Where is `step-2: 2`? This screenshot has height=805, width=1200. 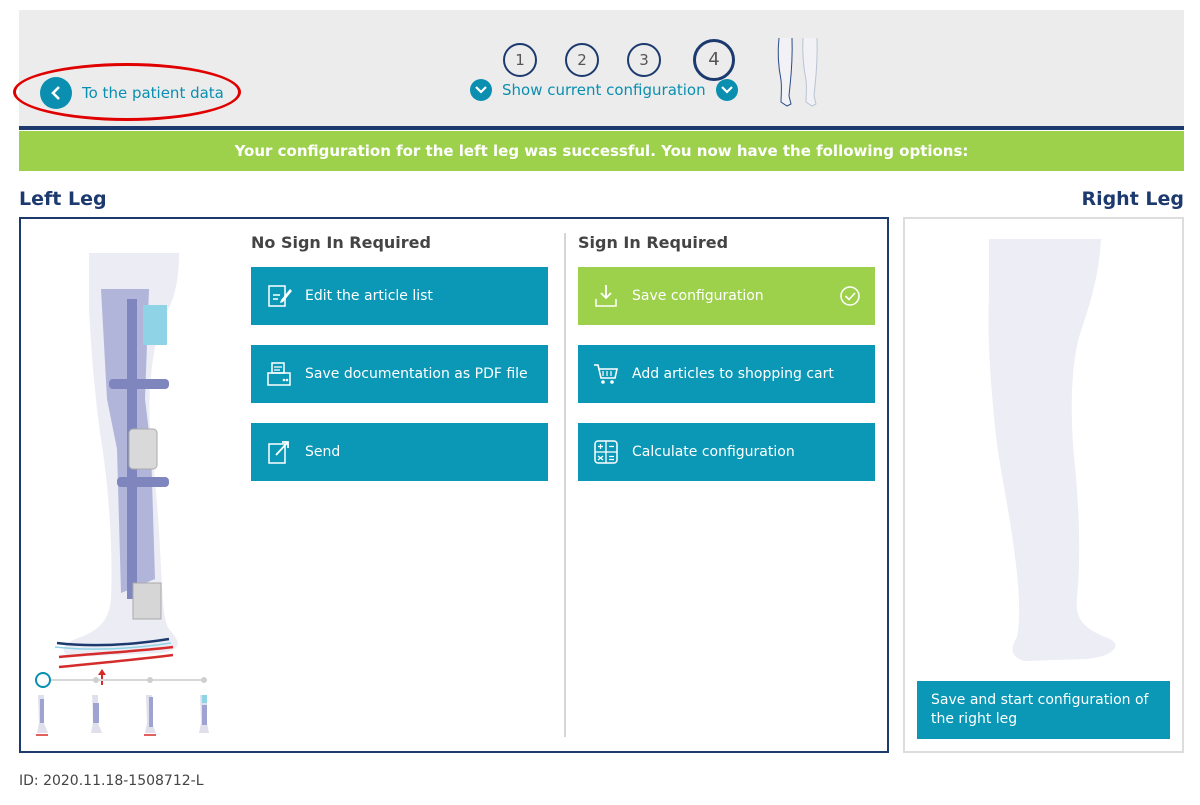 step-2: 2 is located at coordinates (582, 60).